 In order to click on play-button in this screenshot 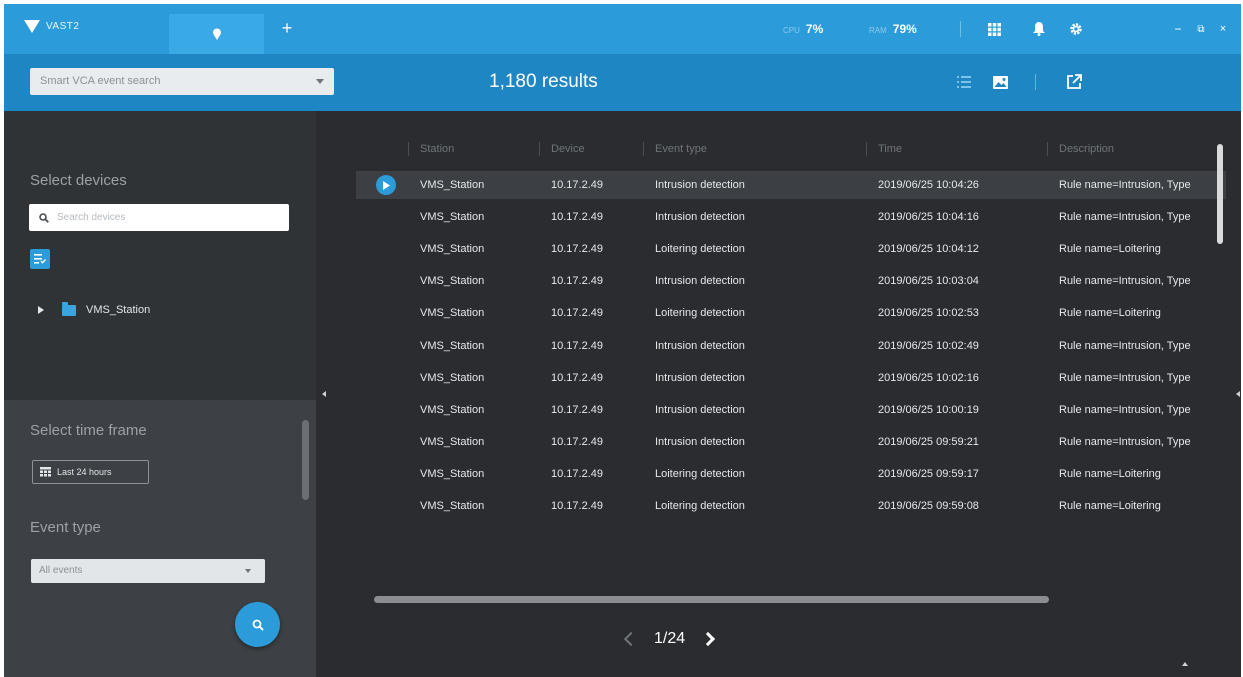, I will do `click(386, 185)`.